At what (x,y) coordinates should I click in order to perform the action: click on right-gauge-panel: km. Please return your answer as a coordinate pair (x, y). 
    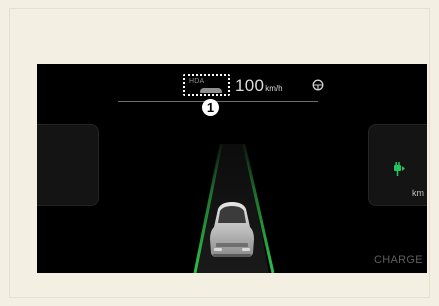
    Looking at the image, I should click on (397, 165).